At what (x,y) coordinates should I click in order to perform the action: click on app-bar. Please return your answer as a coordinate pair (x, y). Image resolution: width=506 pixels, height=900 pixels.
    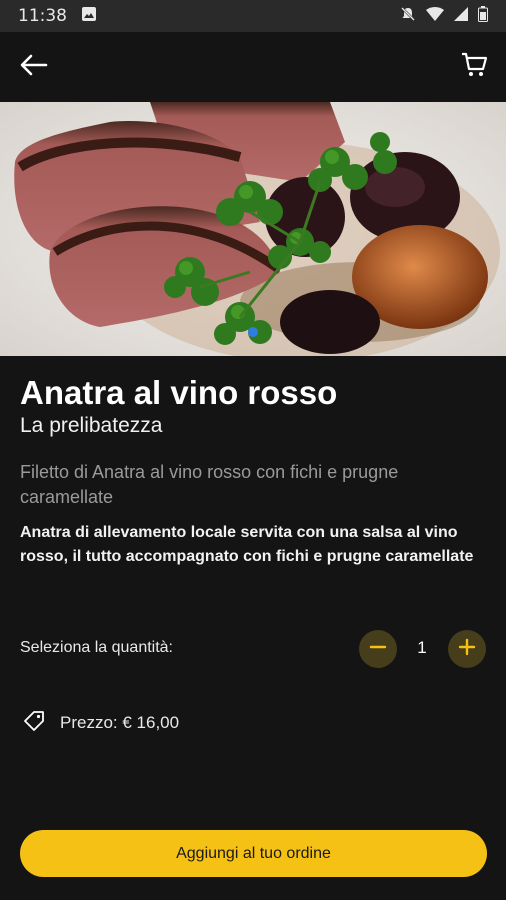
    Looking at the image, I should click on (253, 67).